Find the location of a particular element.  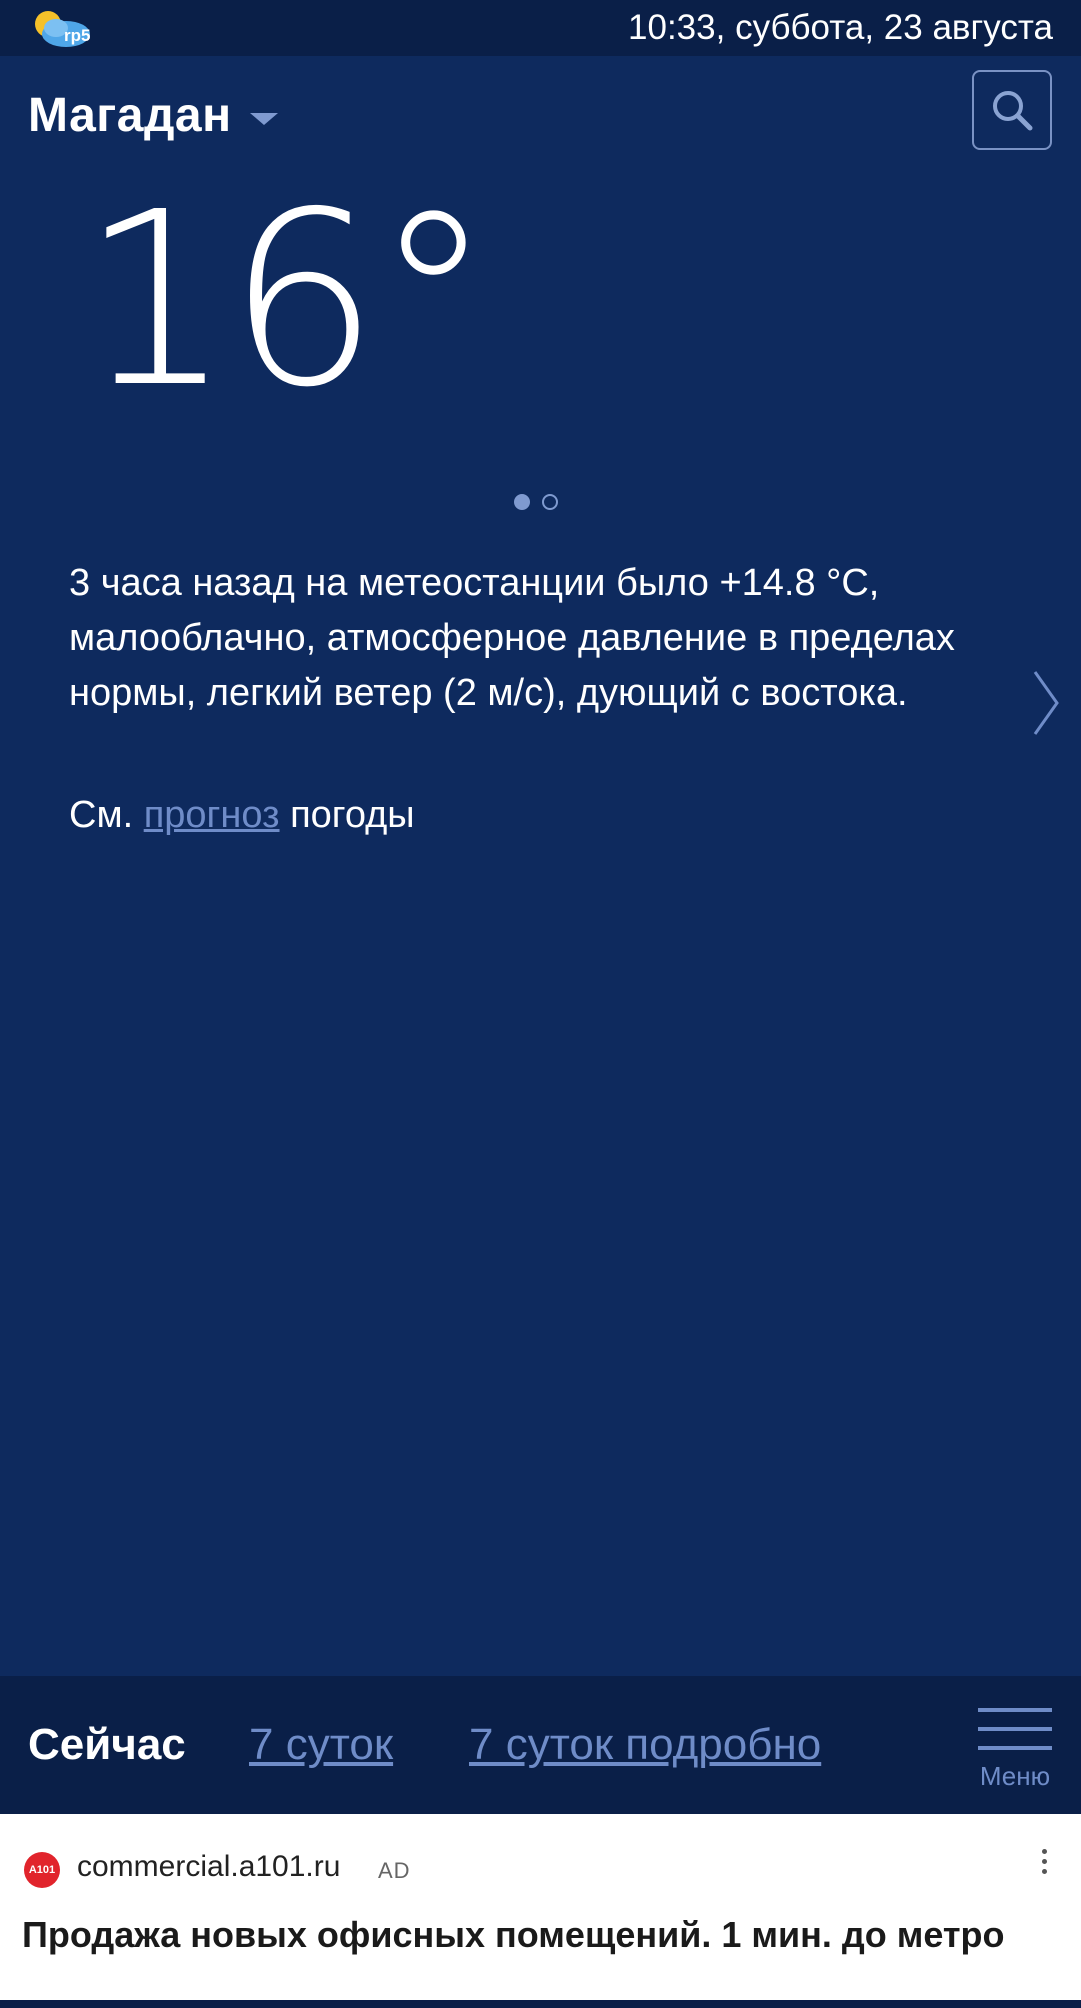

ad-logo-icon: A101 is located at coordinates (42, 1870).